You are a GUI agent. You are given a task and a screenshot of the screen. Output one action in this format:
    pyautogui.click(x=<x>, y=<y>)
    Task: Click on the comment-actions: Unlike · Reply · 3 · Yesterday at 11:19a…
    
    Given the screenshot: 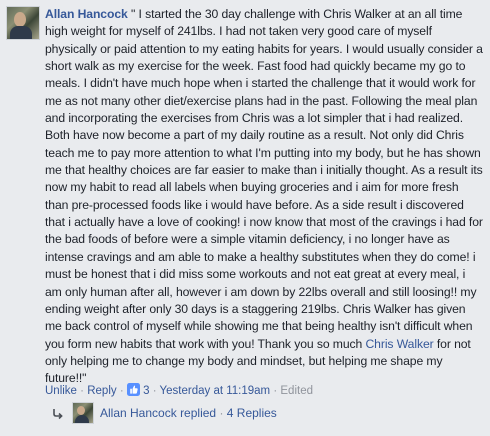 What is the action you would take?
    pyautogui.click(x=179, y=390)
    